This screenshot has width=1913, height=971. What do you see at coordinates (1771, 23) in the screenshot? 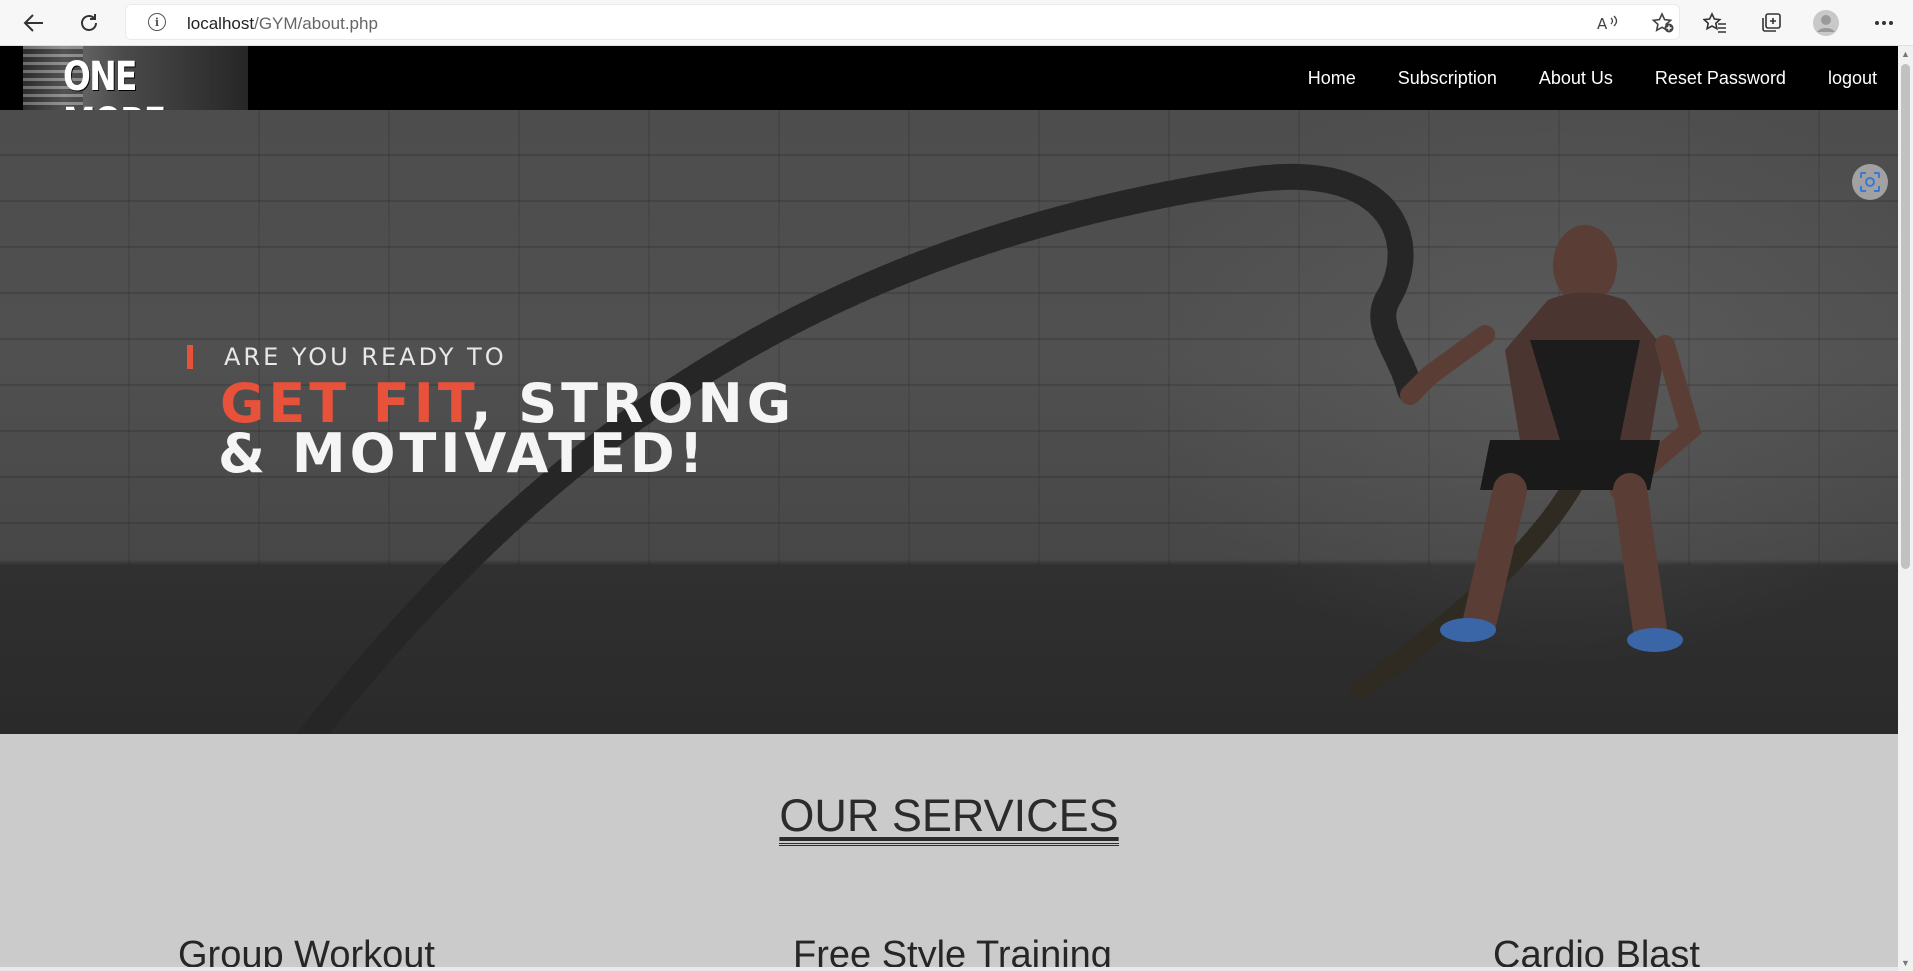
I see `collections-icon` at bounding box center [1771, 23].